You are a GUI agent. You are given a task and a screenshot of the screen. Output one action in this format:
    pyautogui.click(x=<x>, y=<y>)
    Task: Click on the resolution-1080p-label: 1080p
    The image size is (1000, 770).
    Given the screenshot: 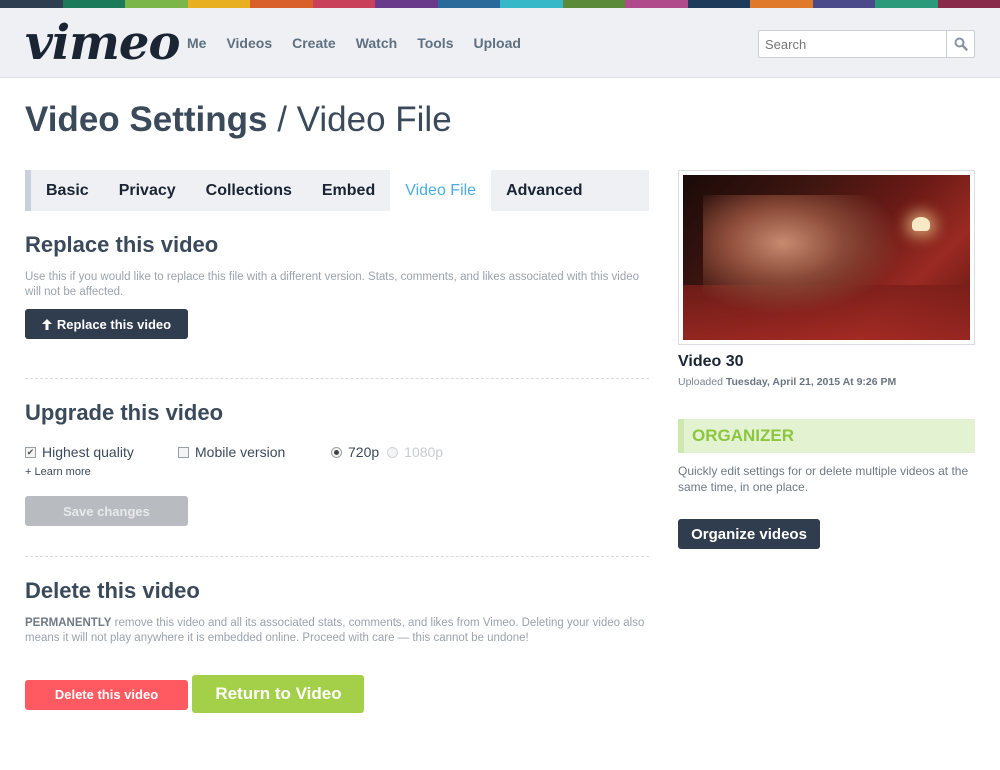 What is the action you would take?
    pyautogui.click(x=424, y=452)
    